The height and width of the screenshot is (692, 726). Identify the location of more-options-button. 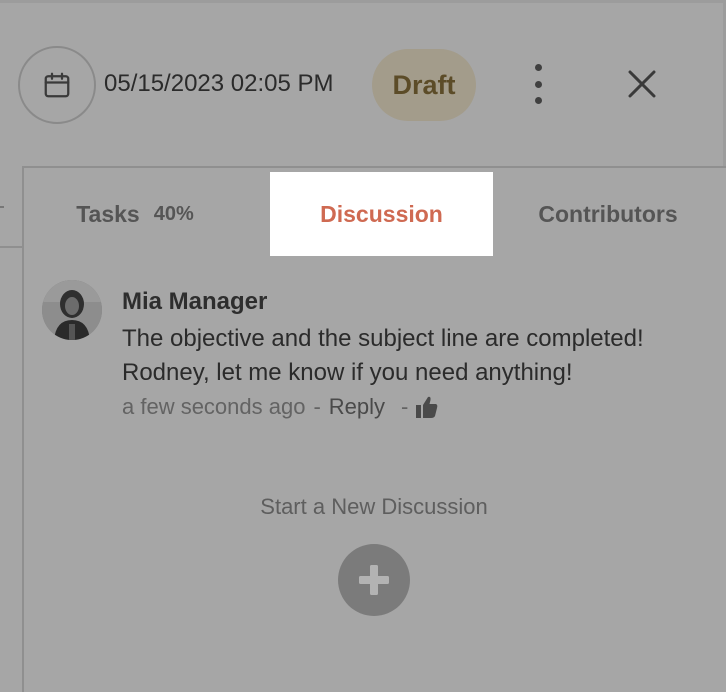
(538, 84).